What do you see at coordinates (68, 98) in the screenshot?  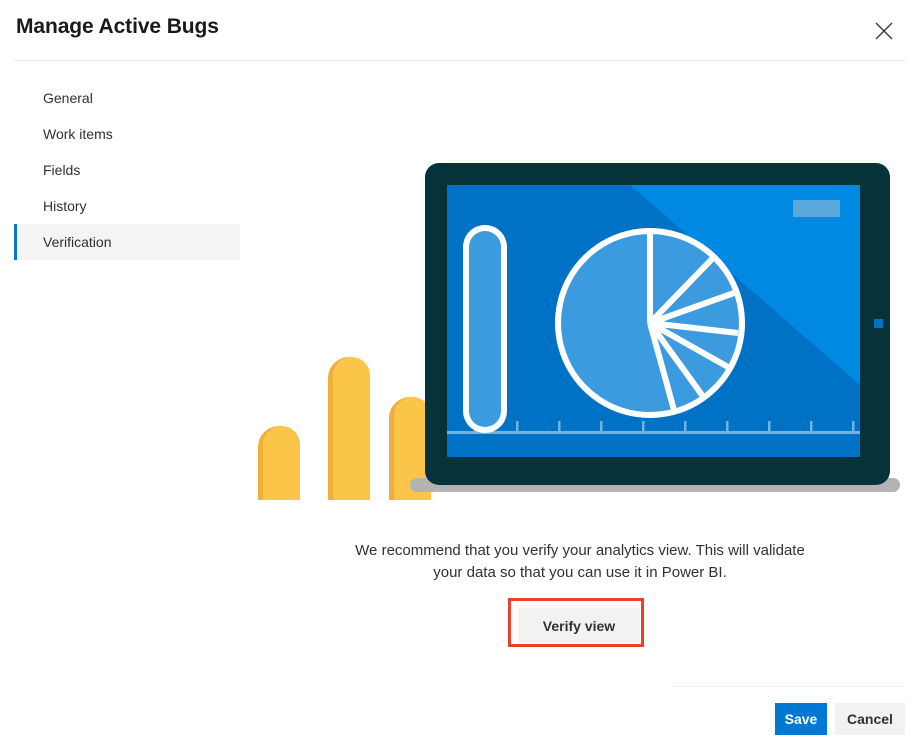 I see `sidebar-item-label: General` at bounding box center [68, 98].